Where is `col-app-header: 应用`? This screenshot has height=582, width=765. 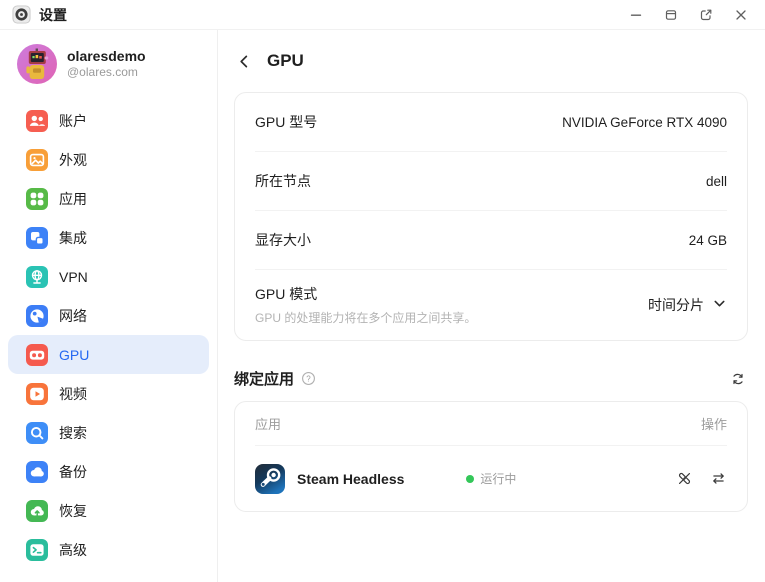
col-app-header: 应用 is located at coordinates (268, 424).